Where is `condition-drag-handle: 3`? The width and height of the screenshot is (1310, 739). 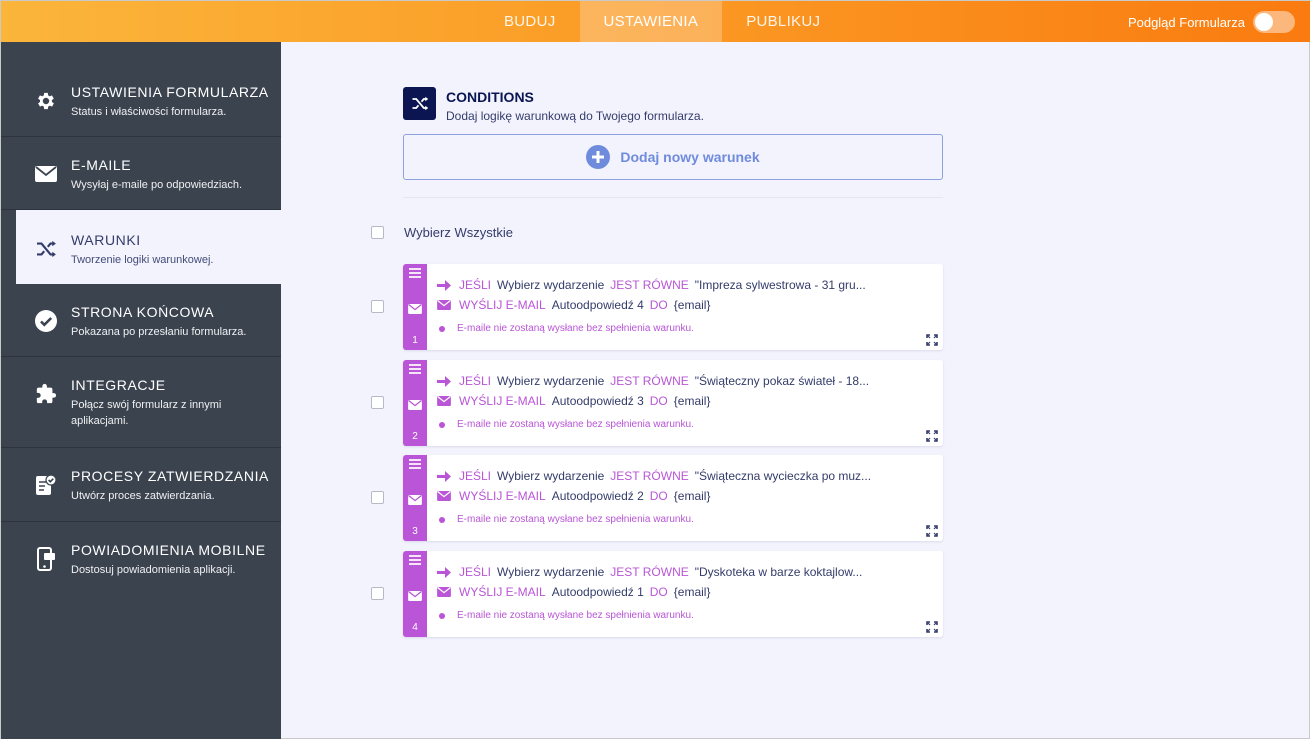 condition-drag-handle: 3 is located at coordinates (415, 498).